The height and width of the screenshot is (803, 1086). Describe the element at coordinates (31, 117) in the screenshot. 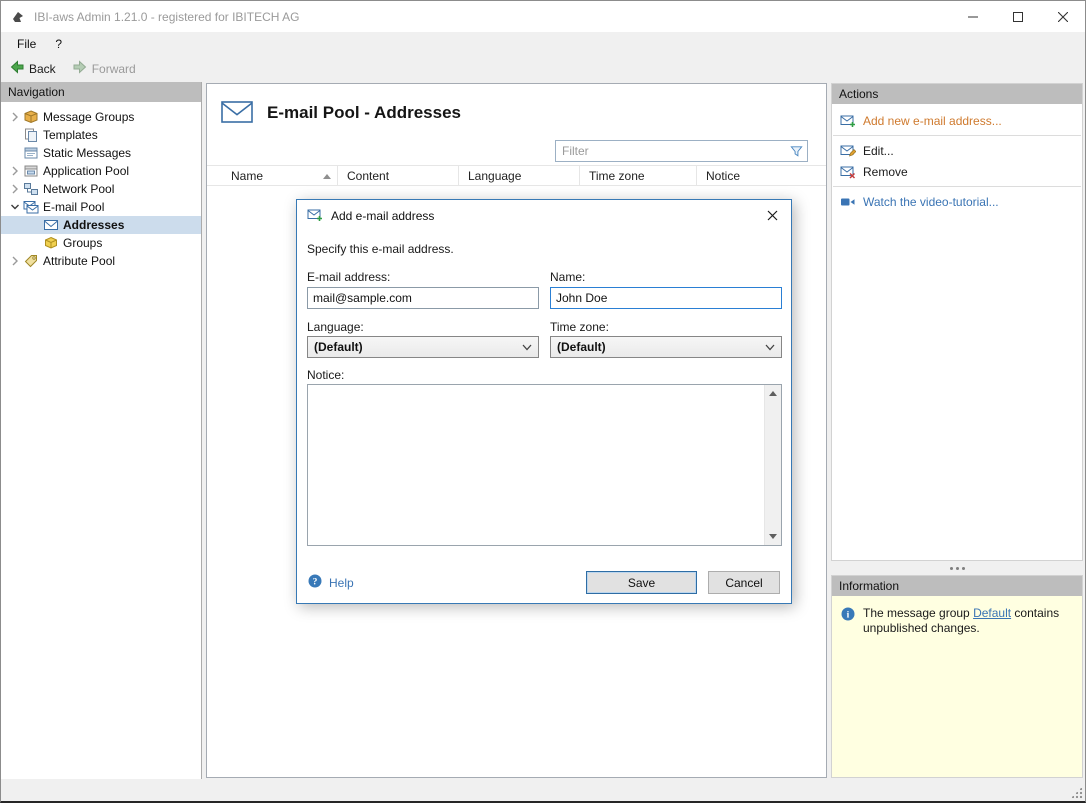

I see `message-groups-icon` at that location.